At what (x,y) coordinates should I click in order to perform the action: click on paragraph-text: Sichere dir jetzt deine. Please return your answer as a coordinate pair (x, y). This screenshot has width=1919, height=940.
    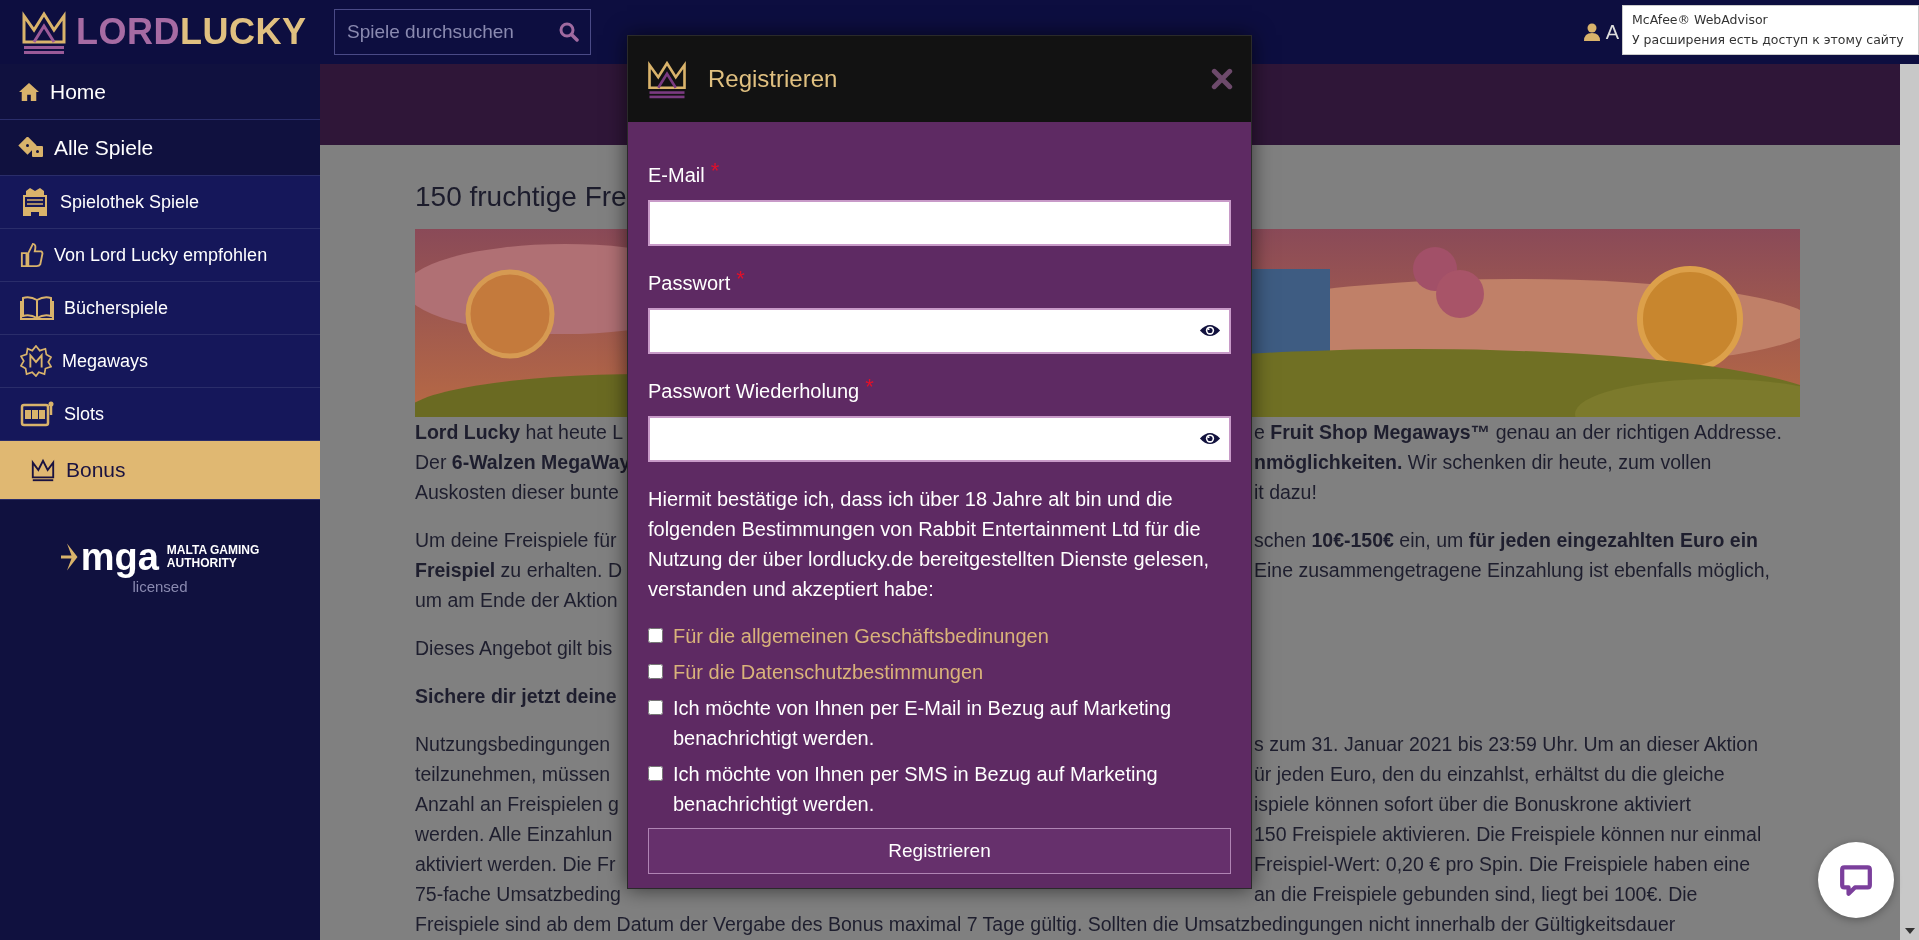
    Looking at the image, I should click on (516, 696).